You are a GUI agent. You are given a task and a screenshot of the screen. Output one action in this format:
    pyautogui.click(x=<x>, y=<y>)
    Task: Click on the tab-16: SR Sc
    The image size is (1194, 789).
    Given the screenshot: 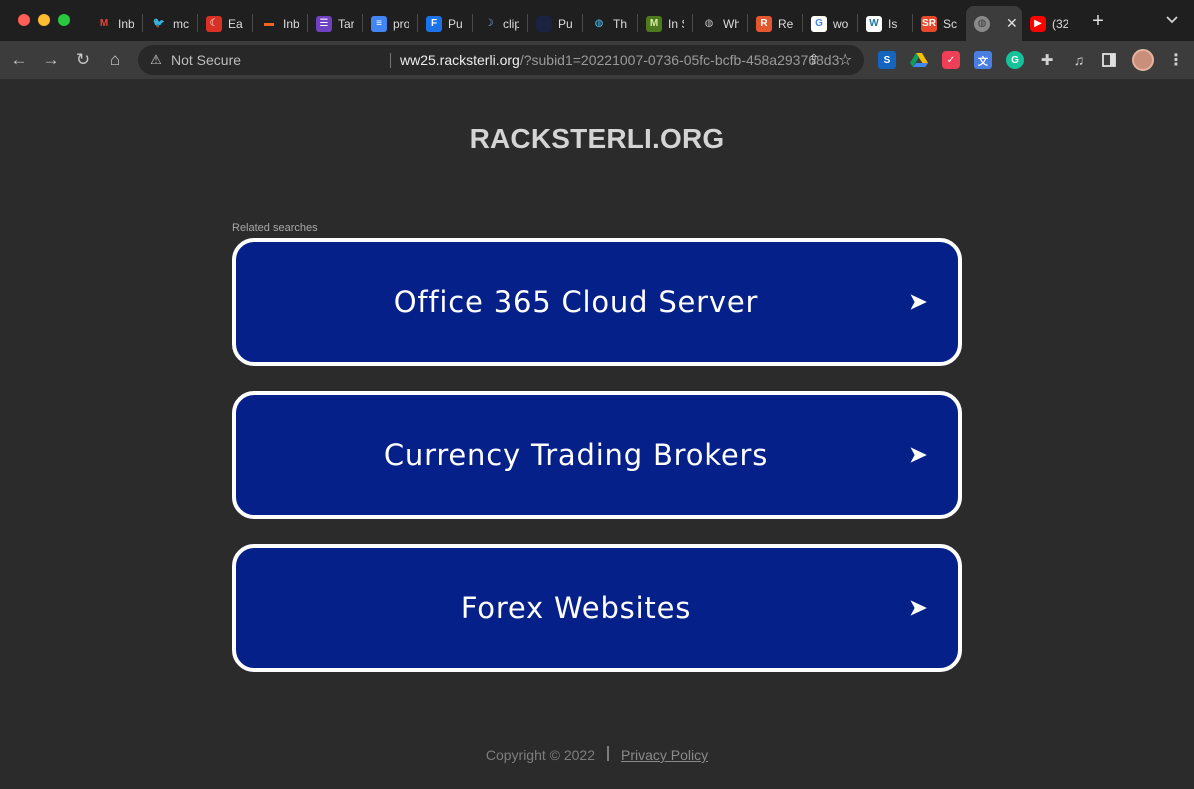 What is the action you would take?
    pyautogui.click(x=940, y=23)
    